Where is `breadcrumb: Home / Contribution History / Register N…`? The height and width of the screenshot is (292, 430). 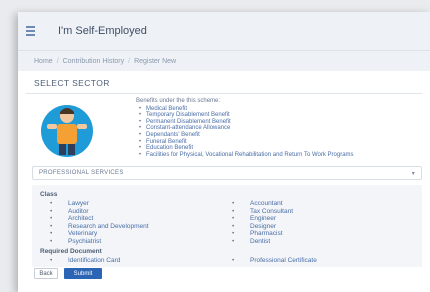
breadcrumb: Home / Contribution History / Register N… is located at coordinates (224, 61).